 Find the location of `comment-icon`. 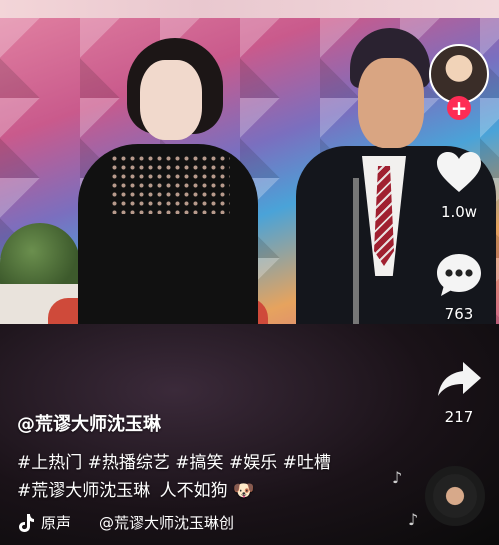

comment-icon is located at coordinates (459, 275).